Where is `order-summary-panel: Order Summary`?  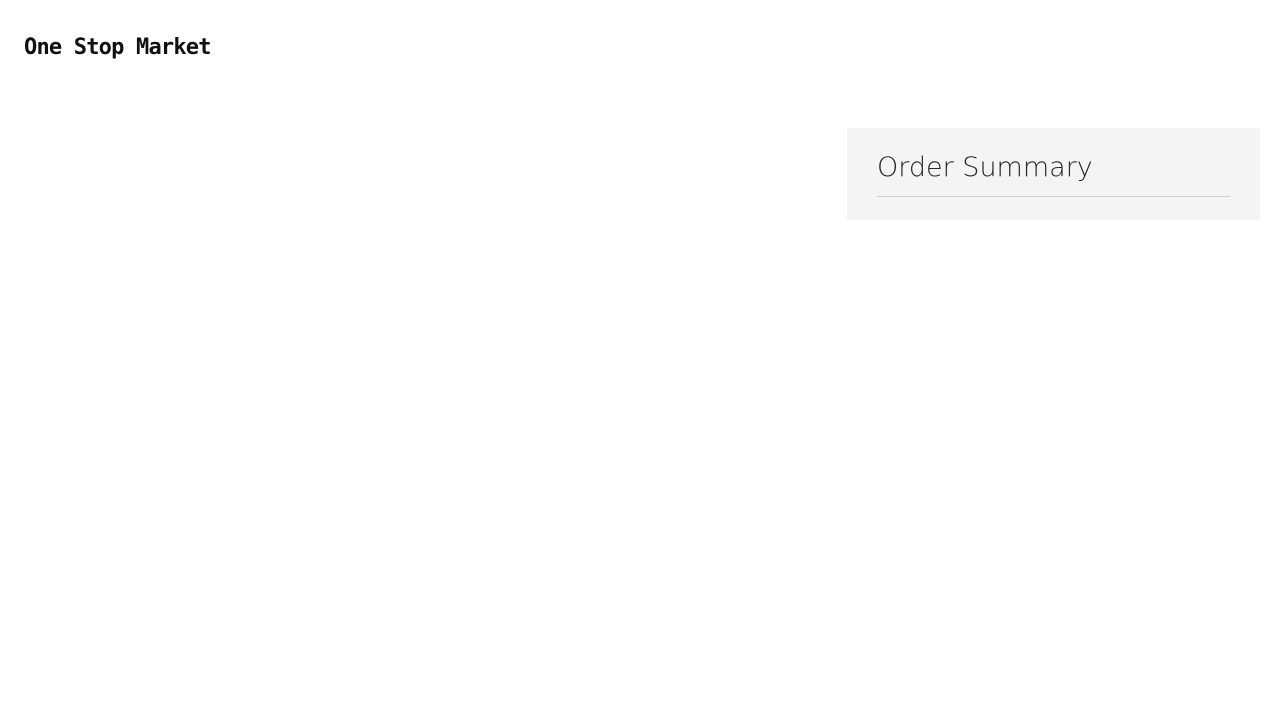 order-summary-panel: Order Summary is located at coordinates (1053, 174).